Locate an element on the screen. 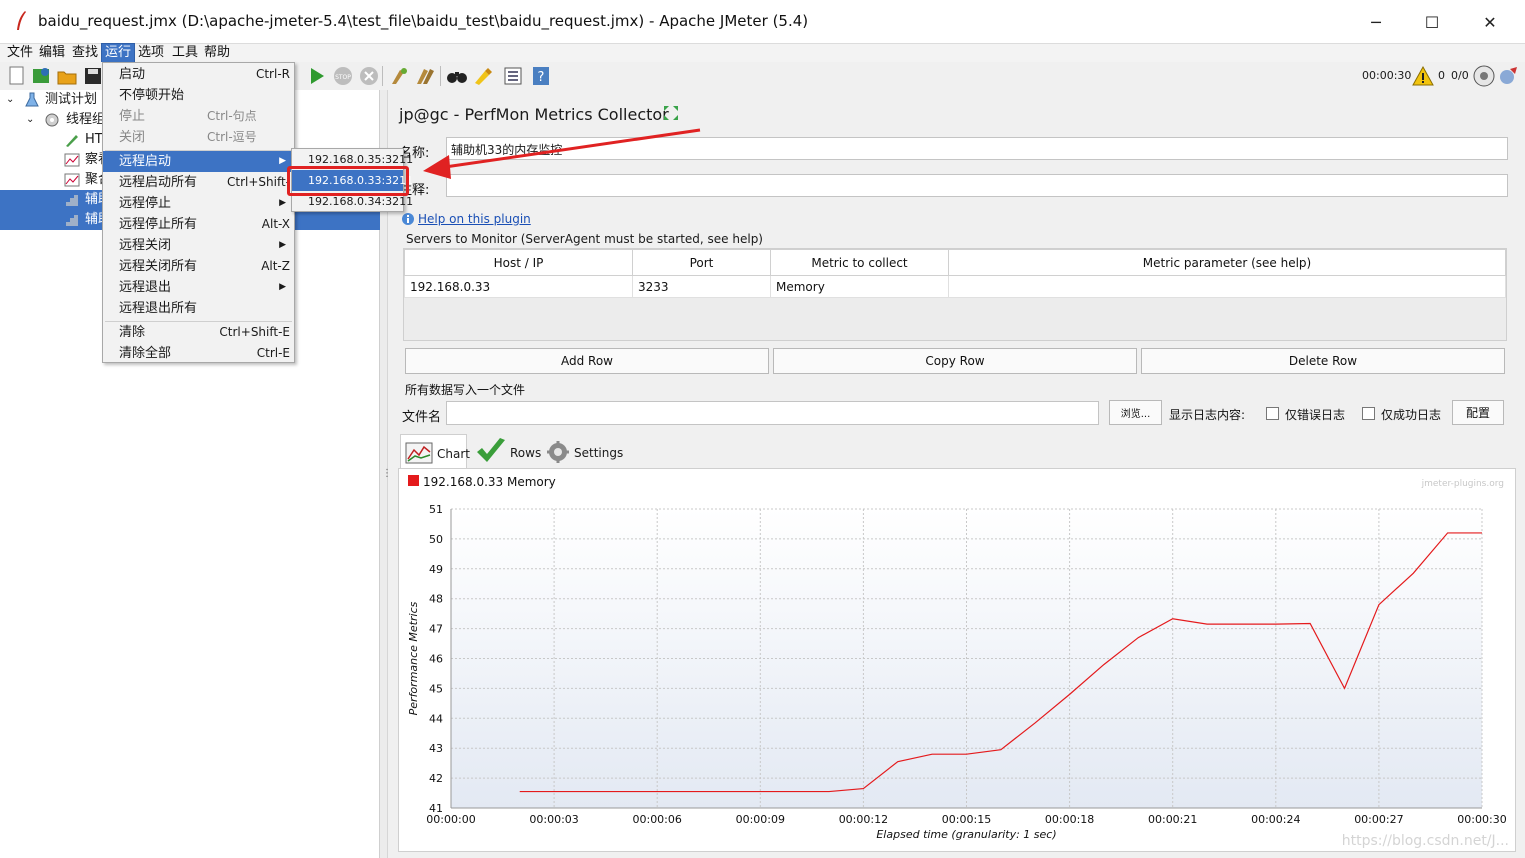  menu-item-label: 启动 is located at coordinates (132, 74).